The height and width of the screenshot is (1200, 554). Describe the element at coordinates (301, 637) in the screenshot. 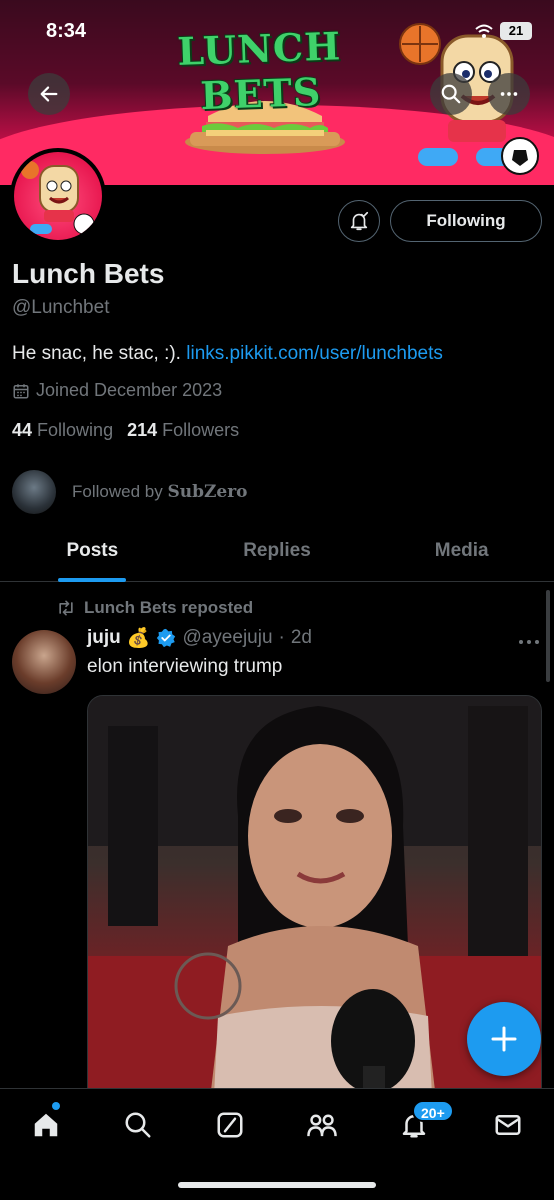

I see `post-age: 2d` at that location.